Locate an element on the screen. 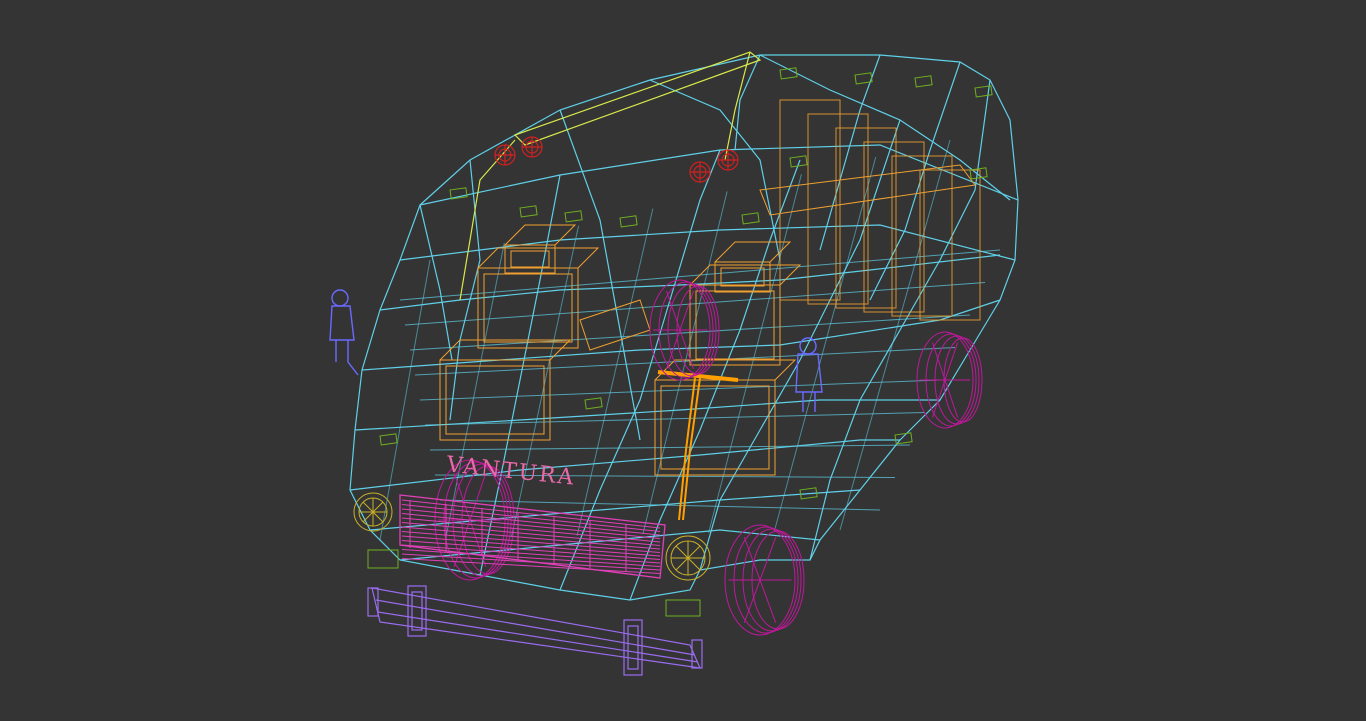 This screenshot has width=1366, height=721. grille-slat is located at coordinates (531, 558).